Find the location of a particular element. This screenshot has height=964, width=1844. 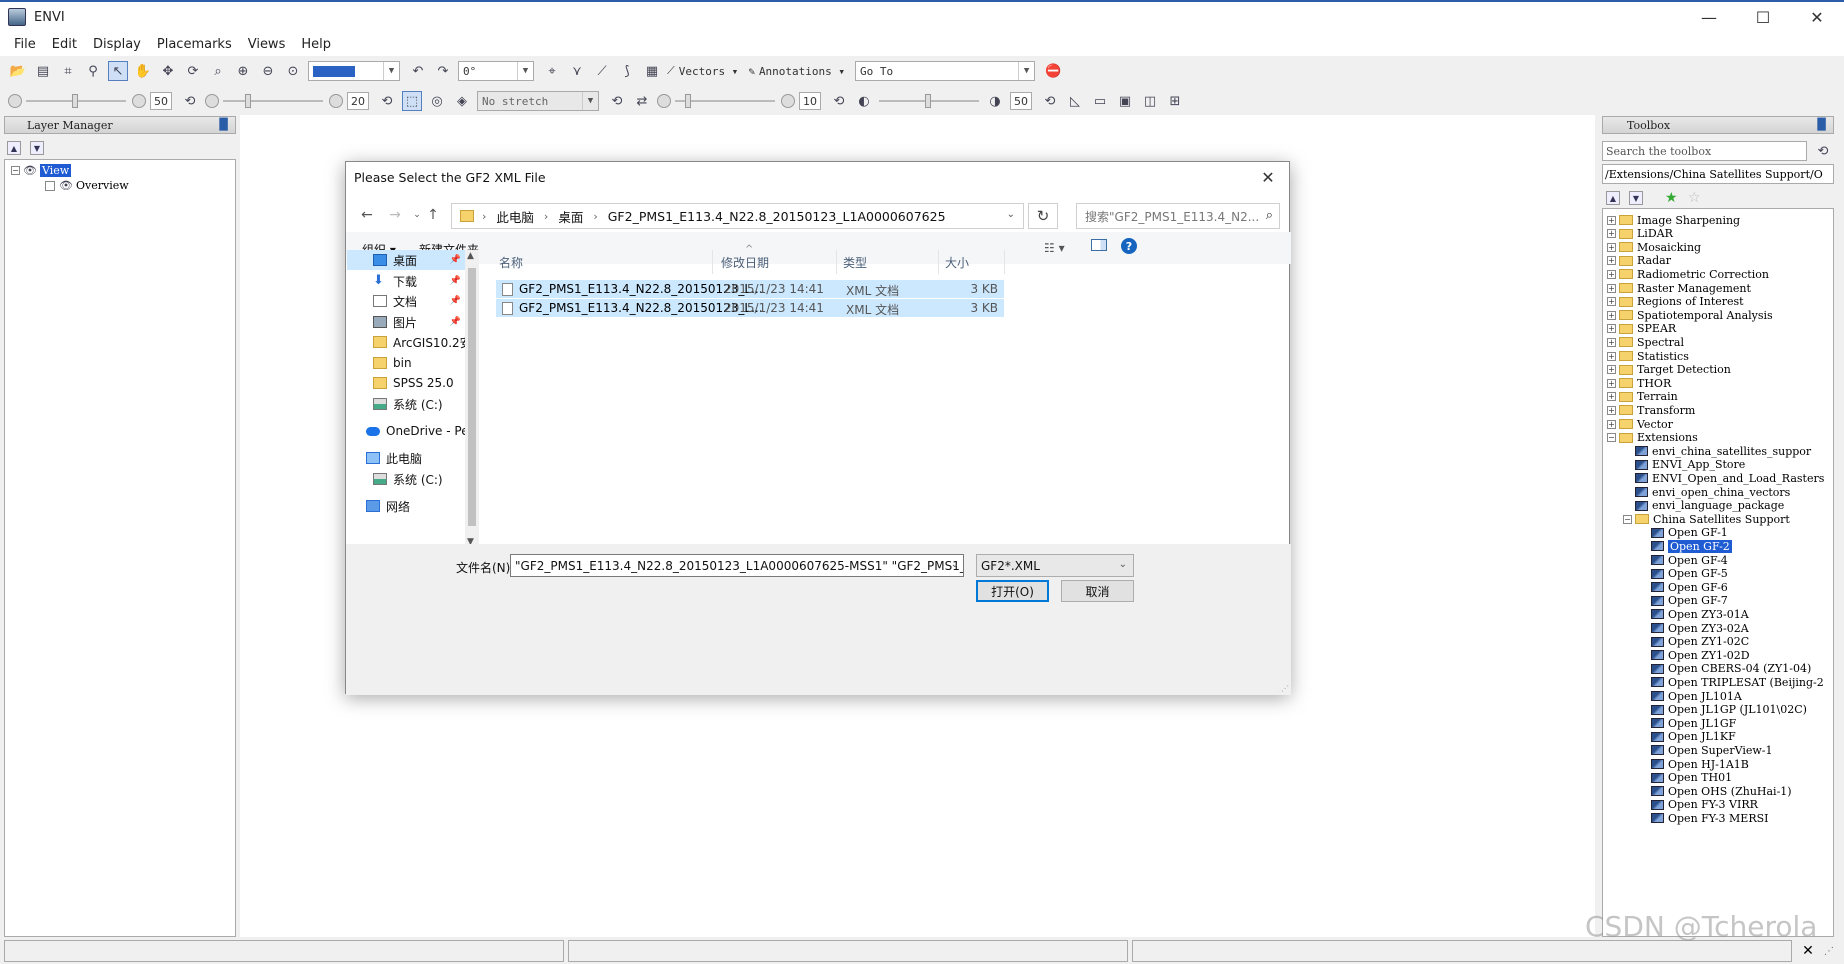

histogram-icon: ⇄ is located at coordinates (642, 101).